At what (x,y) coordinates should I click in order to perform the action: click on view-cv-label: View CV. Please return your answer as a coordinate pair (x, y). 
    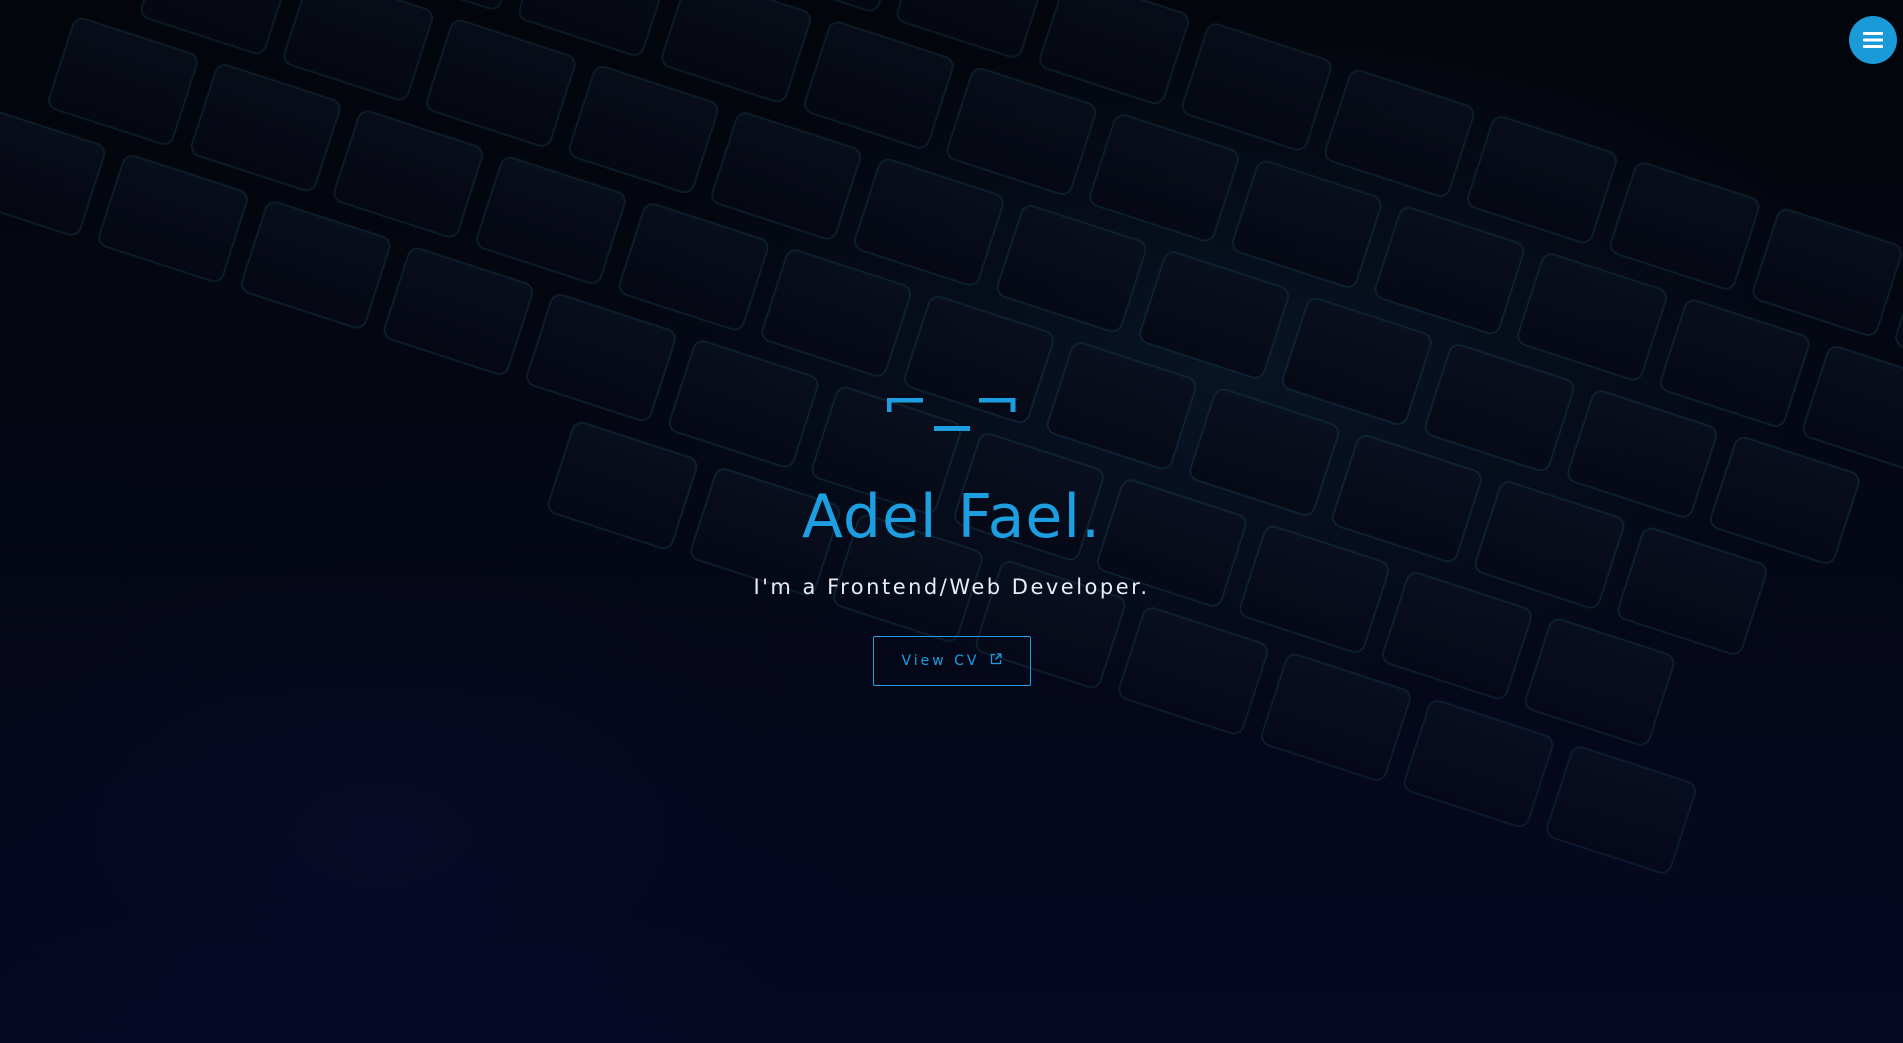
    Looking at the image, I should click on (940, 661).